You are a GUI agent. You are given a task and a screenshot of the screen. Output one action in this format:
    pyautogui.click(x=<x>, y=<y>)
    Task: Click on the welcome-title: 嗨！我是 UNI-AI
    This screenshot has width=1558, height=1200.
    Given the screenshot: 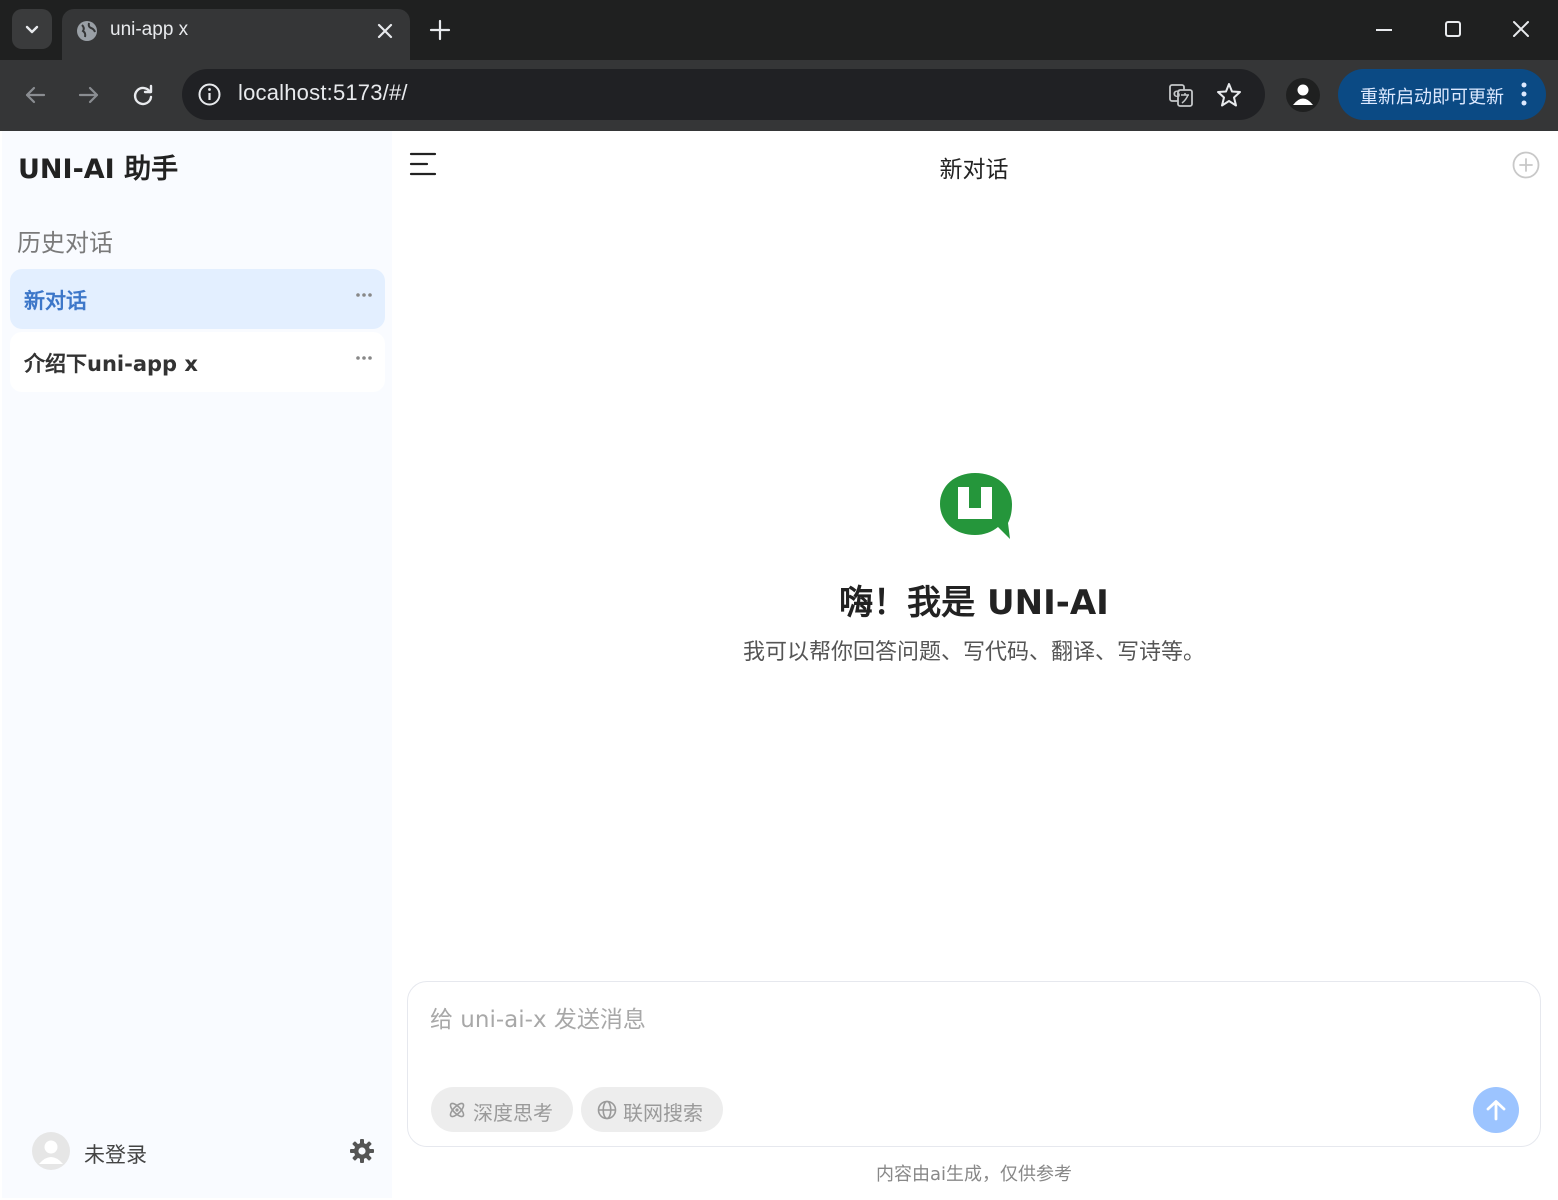 What is the action you would take?
    pyautogui.click(x=974, y=603)
    